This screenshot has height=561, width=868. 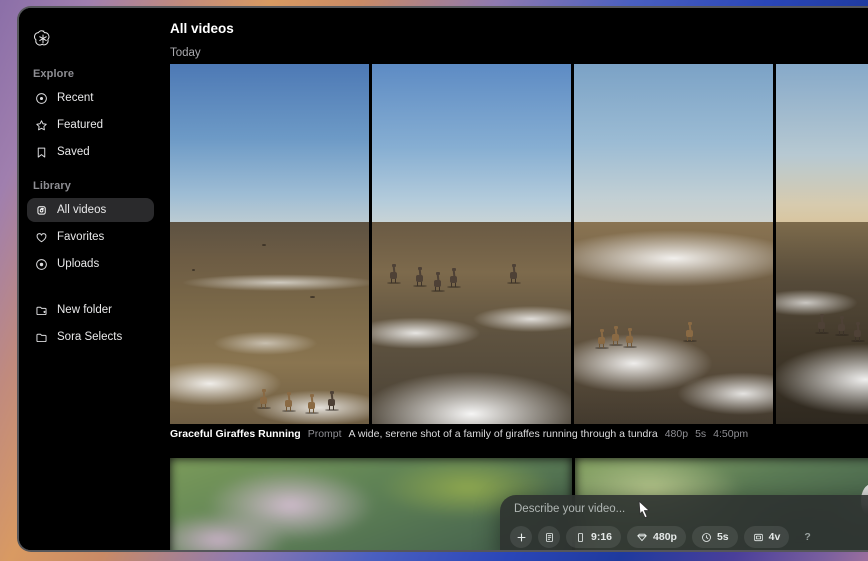 I want to click on resolution-label: 480p, so click(x=665, y=537).